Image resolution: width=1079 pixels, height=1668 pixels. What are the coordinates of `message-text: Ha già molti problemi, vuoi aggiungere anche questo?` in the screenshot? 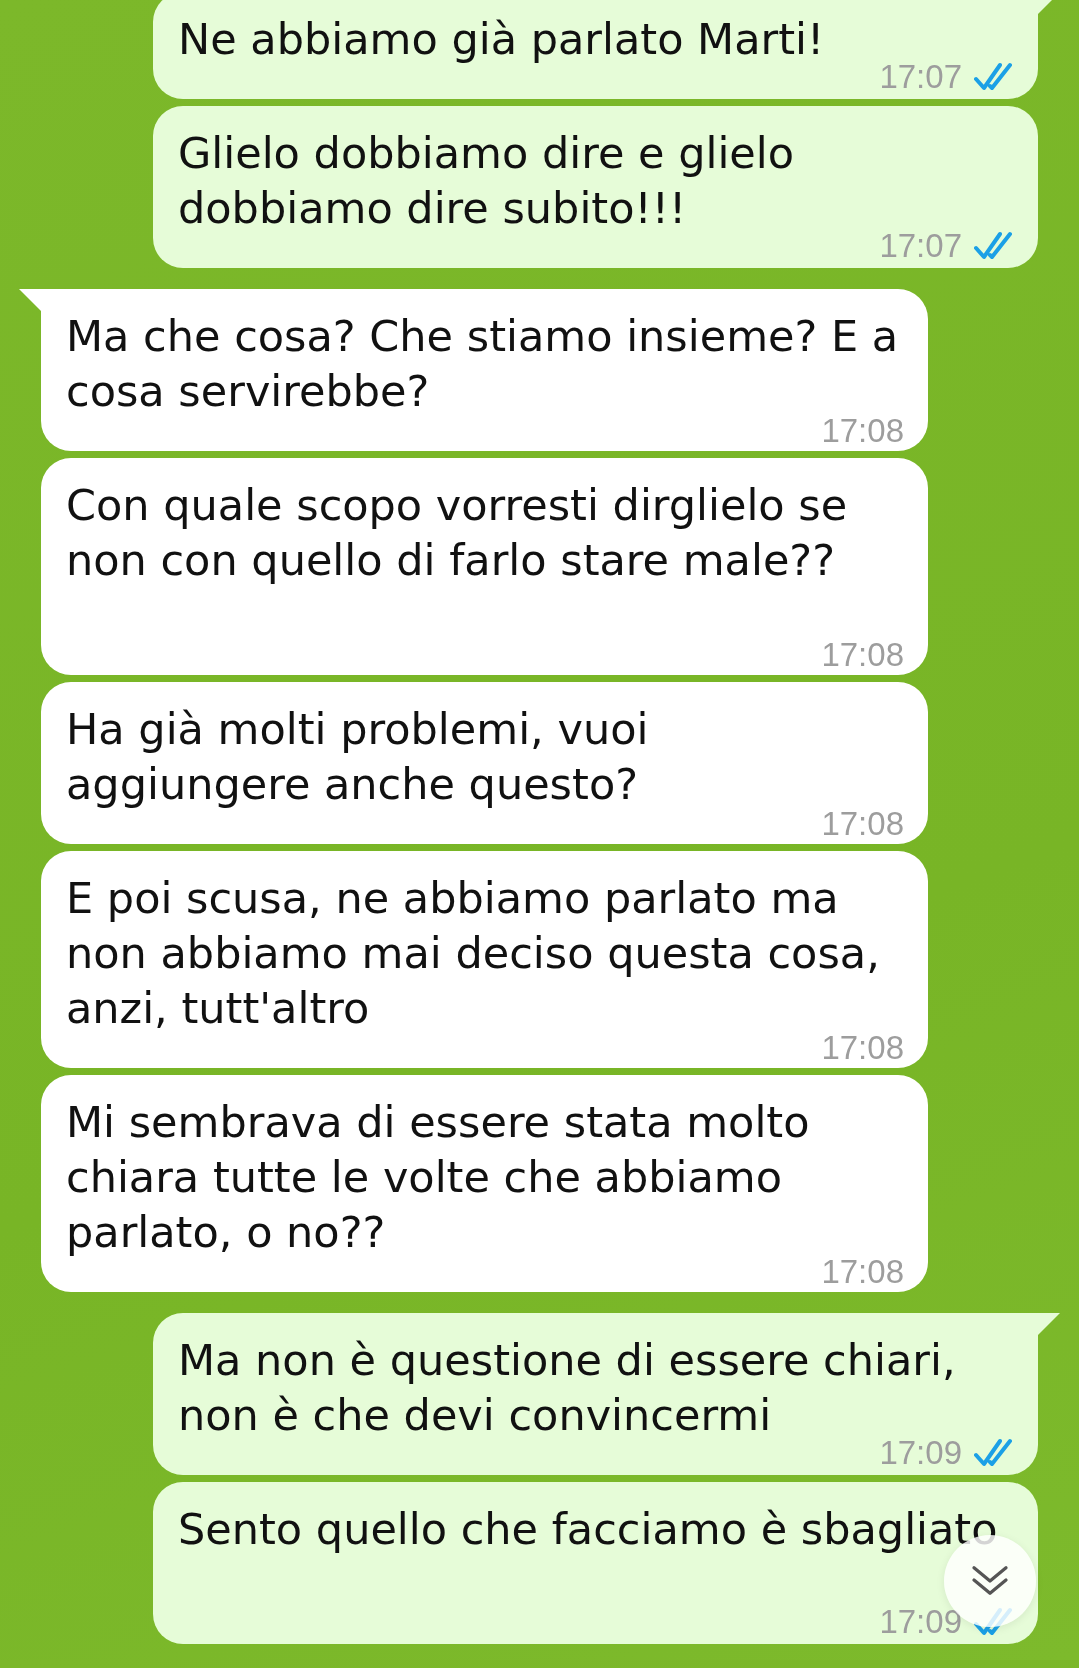 It's located at (357, 756).